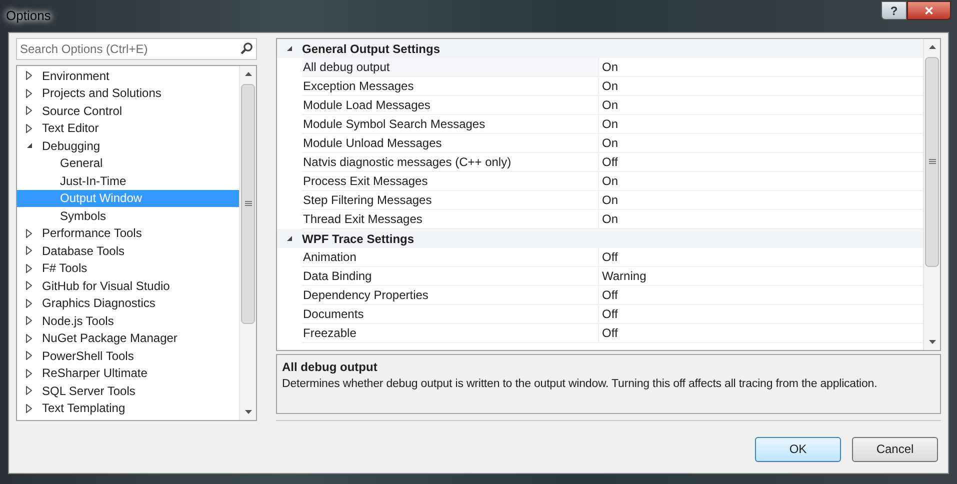 This screenshot has width=957, height=484. What do you see at coordinates (128, 251) in the screenshot?
I see `tree-item: Database Tools` at bounding box center [128, 251].